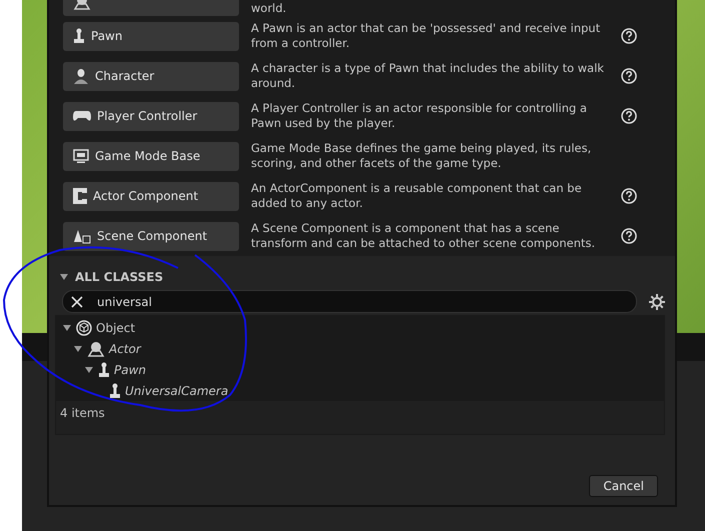  I want to click on monitor-icon, so click(81, 156).